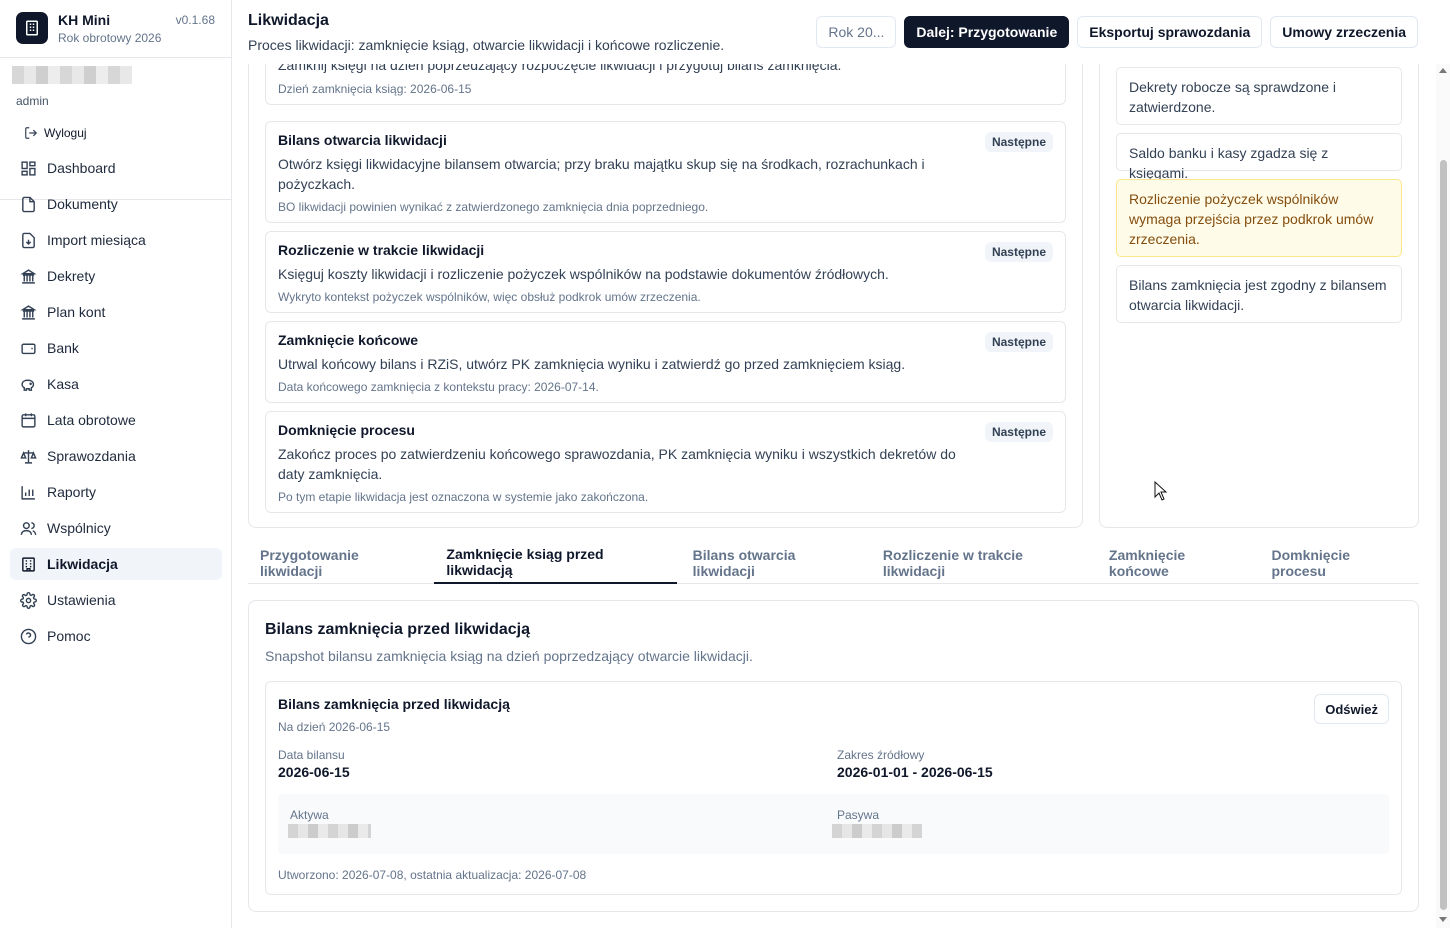 This screenshot has height=928, width=1450. Describe the element at coordinates (774, 563) in the screenshot. I see `tab-opening-balance: Bilans otwarcia likwidacji` at that location.